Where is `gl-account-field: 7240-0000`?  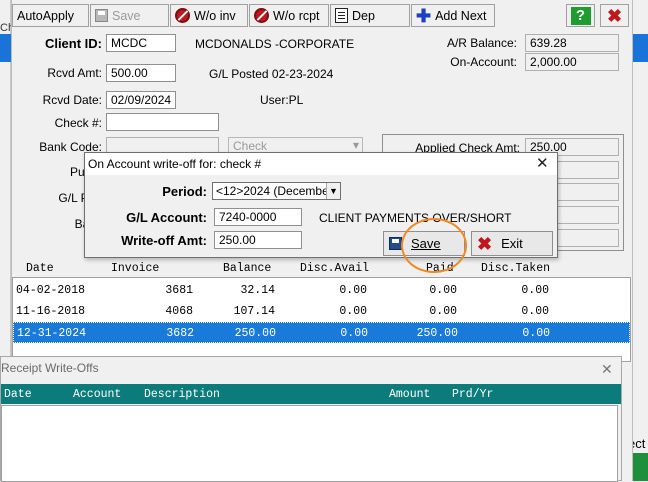 gl-account-field: 7240-0000 is located at coordinates (258, 217).